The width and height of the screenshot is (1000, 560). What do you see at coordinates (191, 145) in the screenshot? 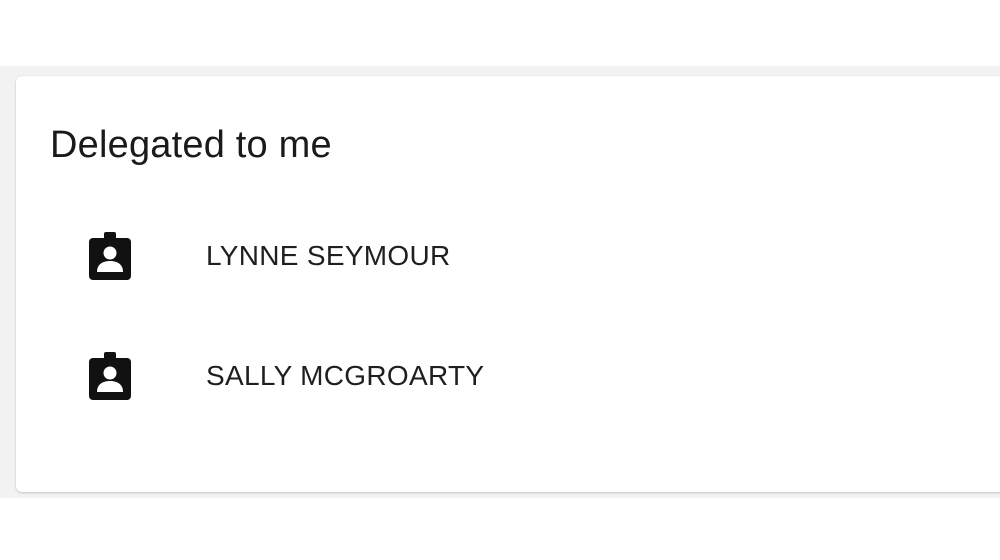
I see `card-title: Delegated to me` at bounding box center [191, 145].